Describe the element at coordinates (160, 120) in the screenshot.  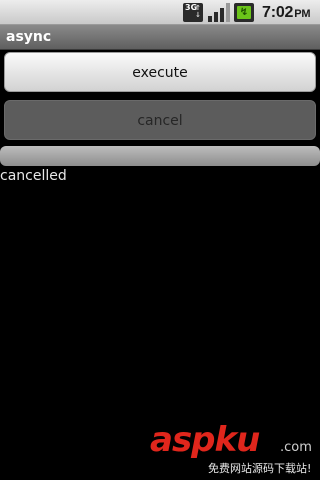
I see `cancel-button: cancel` at that location.